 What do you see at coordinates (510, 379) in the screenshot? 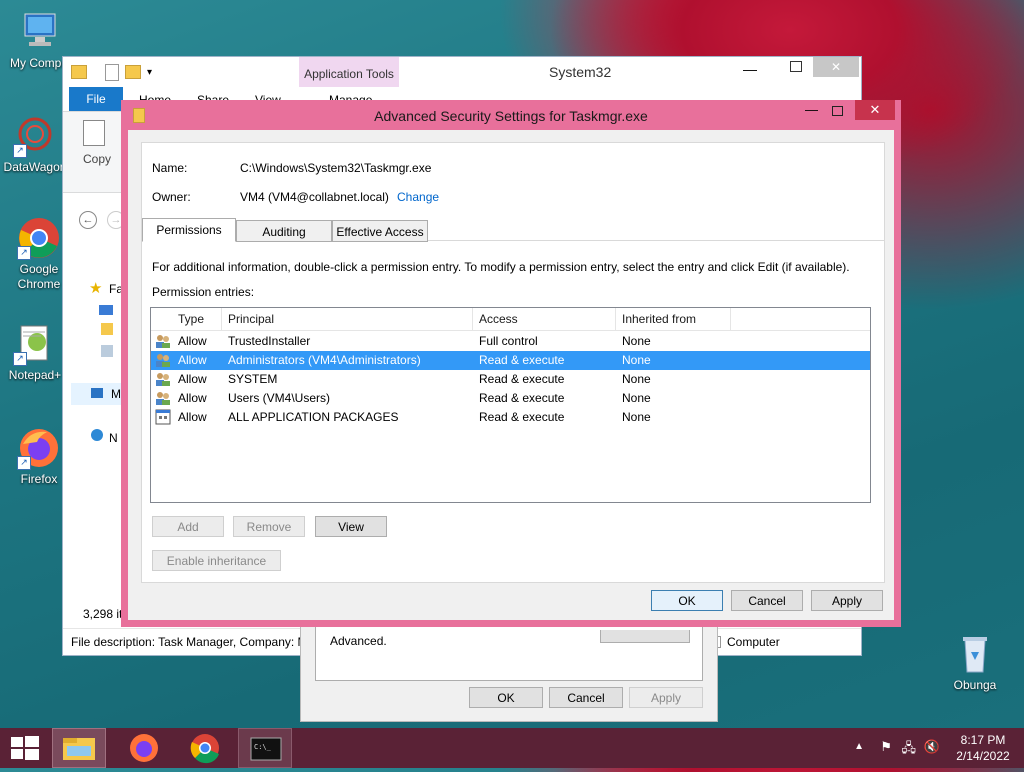
I see `permission-row: Allow SYSTEM Read & execute None` at bounding box center [510, 379].